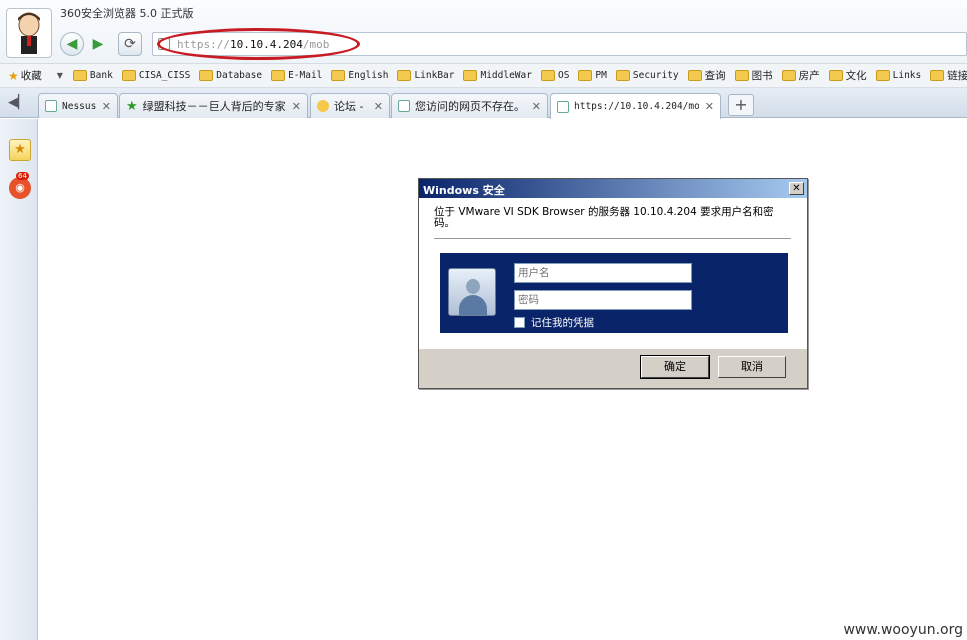 The width and height of the screenshot is (967, 640). I want to click on dialog-title: Windows 安全, so click(613, 188).